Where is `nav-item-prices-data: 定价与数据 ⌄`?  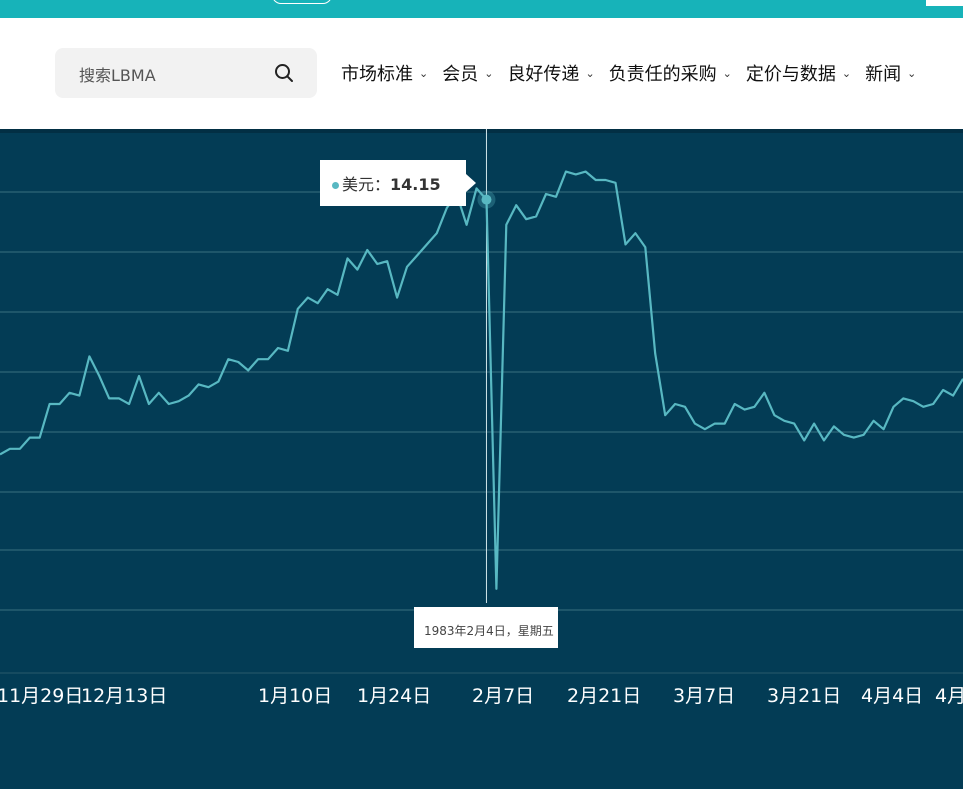
nav-item-prices-data: 定价与数据 ⌄ is located at coordinates (798, 73).